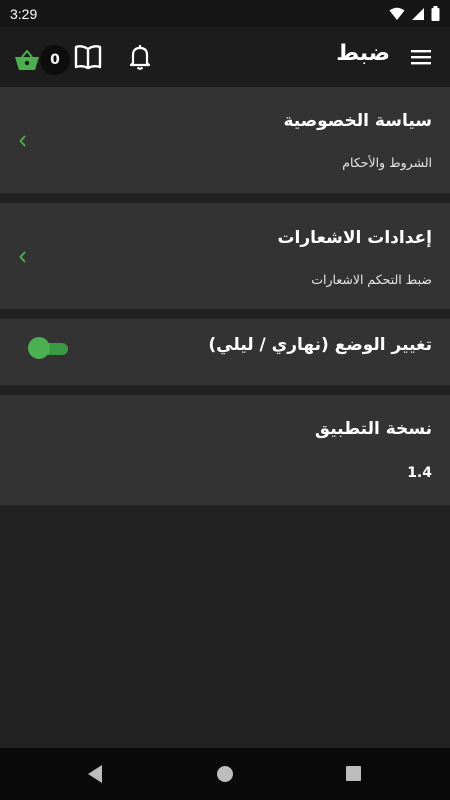 This screenshot has height=800, width=450. Describe the element at coordinates (371, 279) in the screenshot. I see `notification-settings-subtitle: ضبط التحكم الاشعارات` at that location.